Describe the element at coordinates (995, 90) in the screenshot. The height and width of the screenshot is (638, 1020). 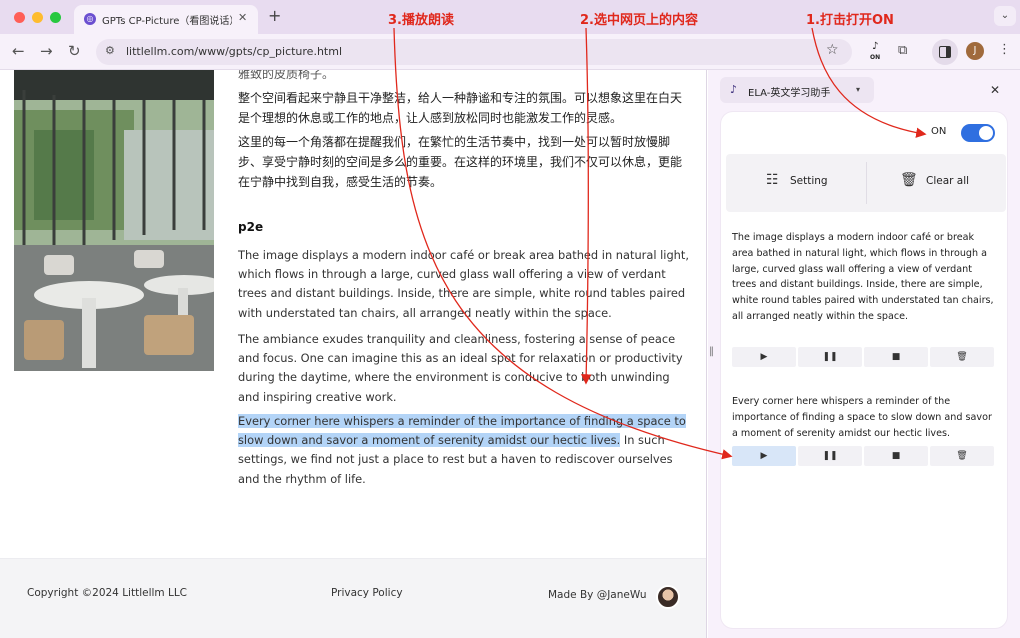
I see `close-icon: ✕` at that location.